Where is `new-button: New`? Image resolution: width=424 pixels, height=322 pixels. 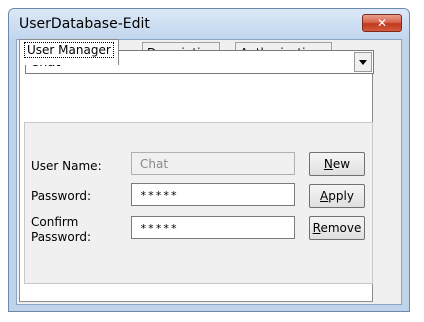 new-button: New is located at coordinates (337, 164).